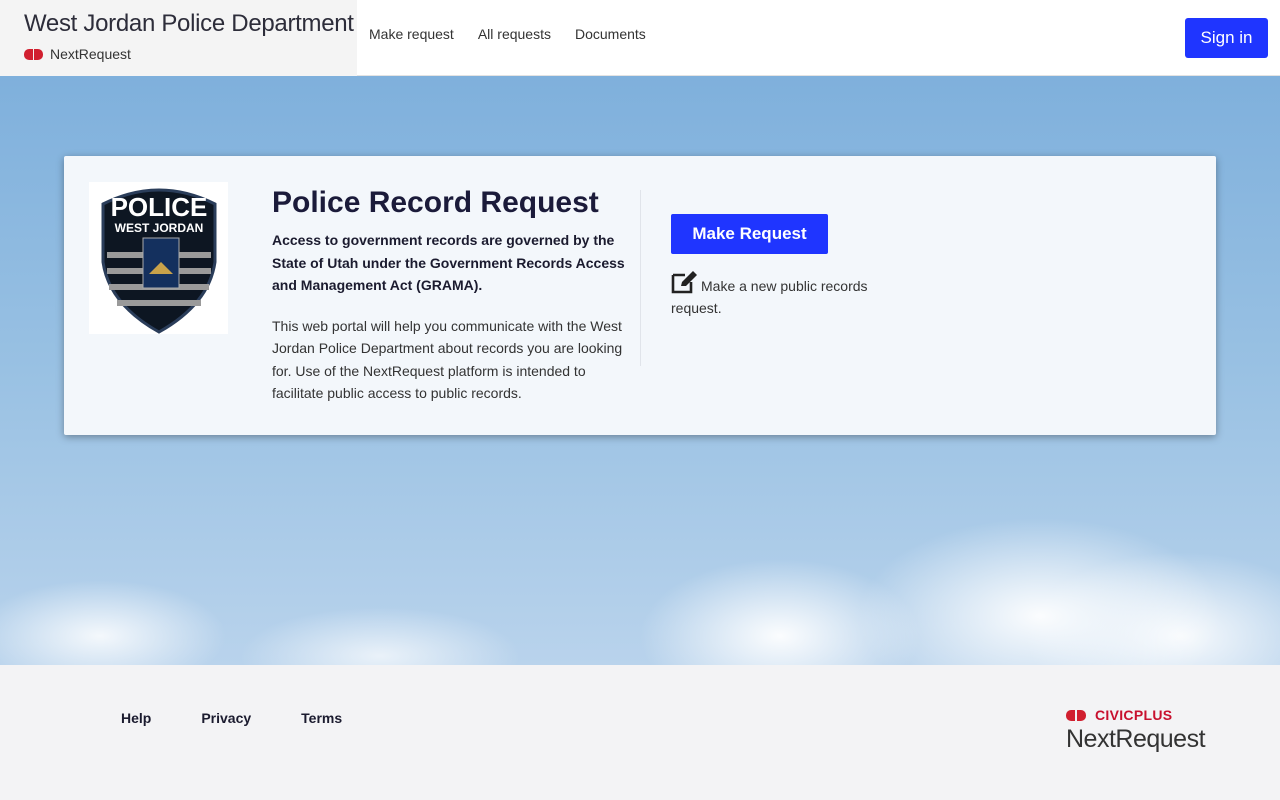 This screenshot has width=1280, height=800. I want to click on nav-documents: Documents, so click(610, 34).